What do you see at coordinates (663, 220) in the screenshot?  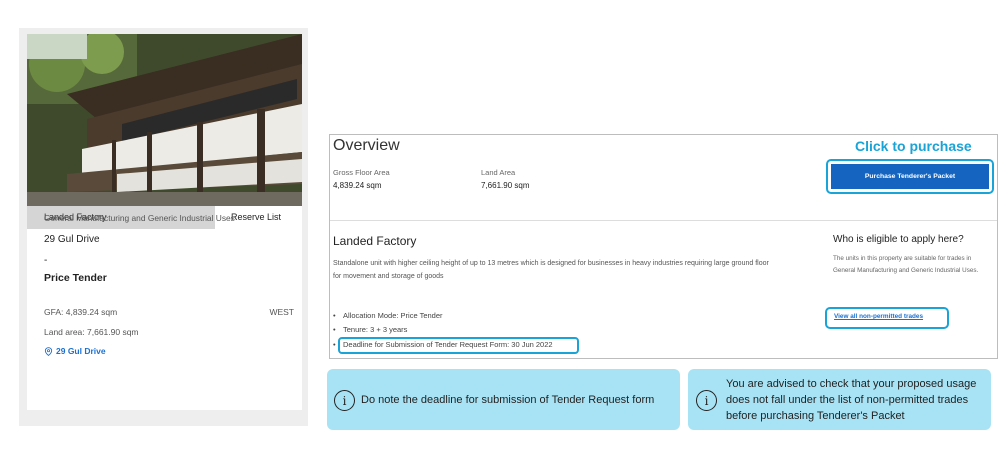 I see `section-divider` at bounding box center [663, 220].